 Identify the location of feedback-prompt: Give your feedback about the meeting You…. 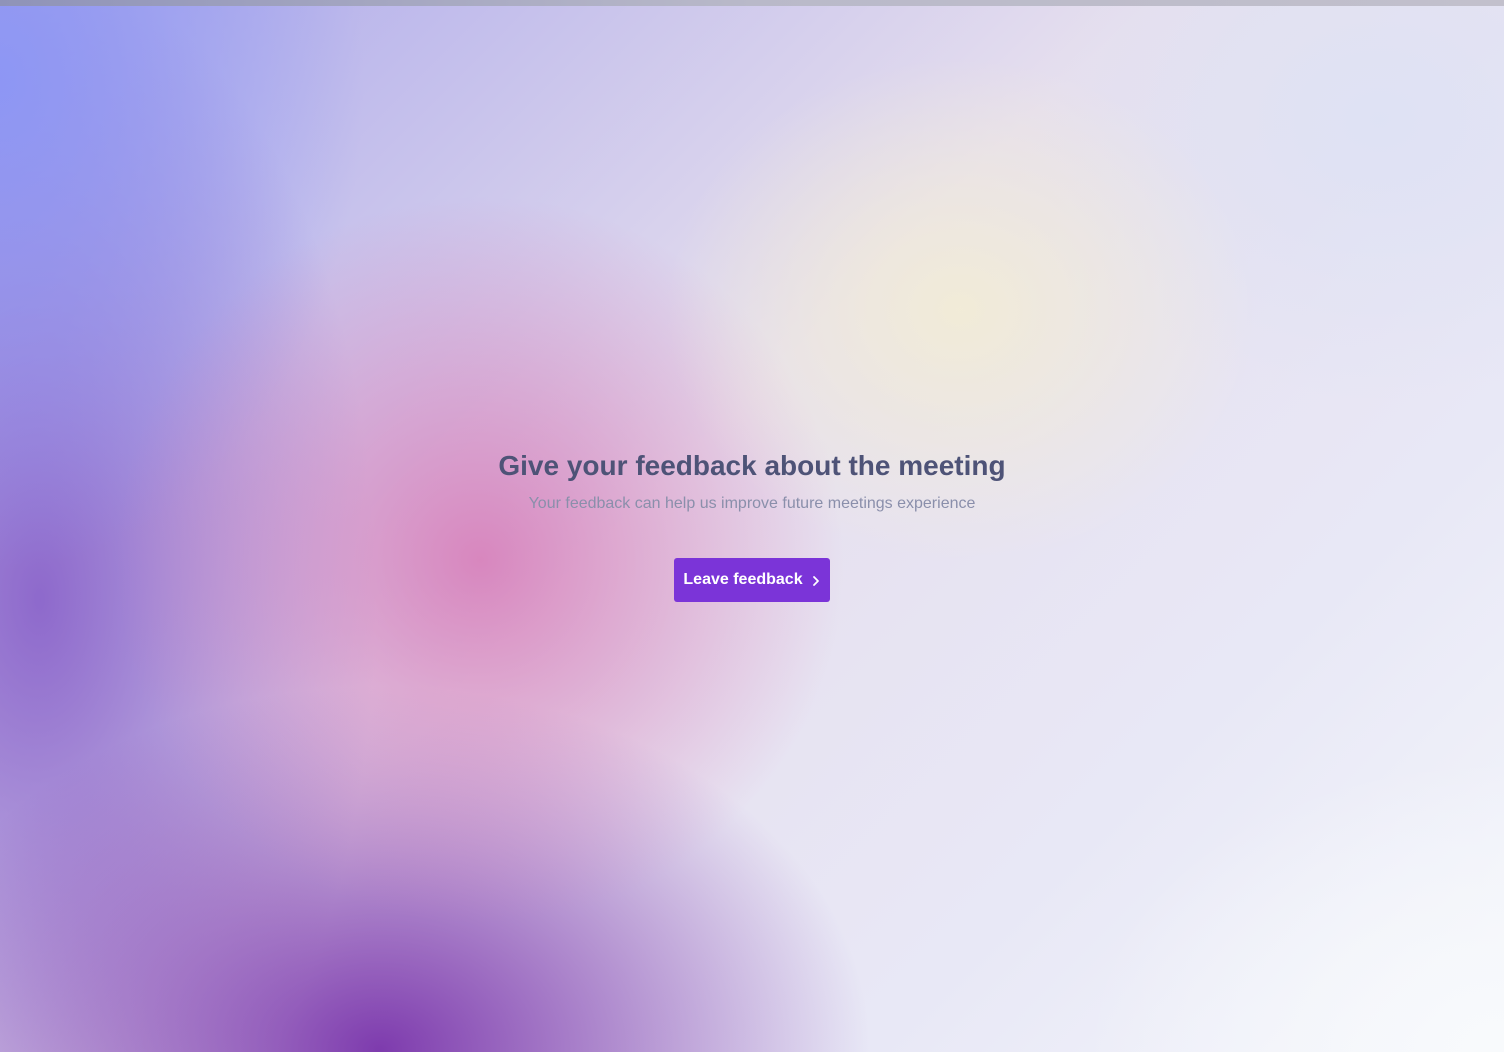
(752, 525).